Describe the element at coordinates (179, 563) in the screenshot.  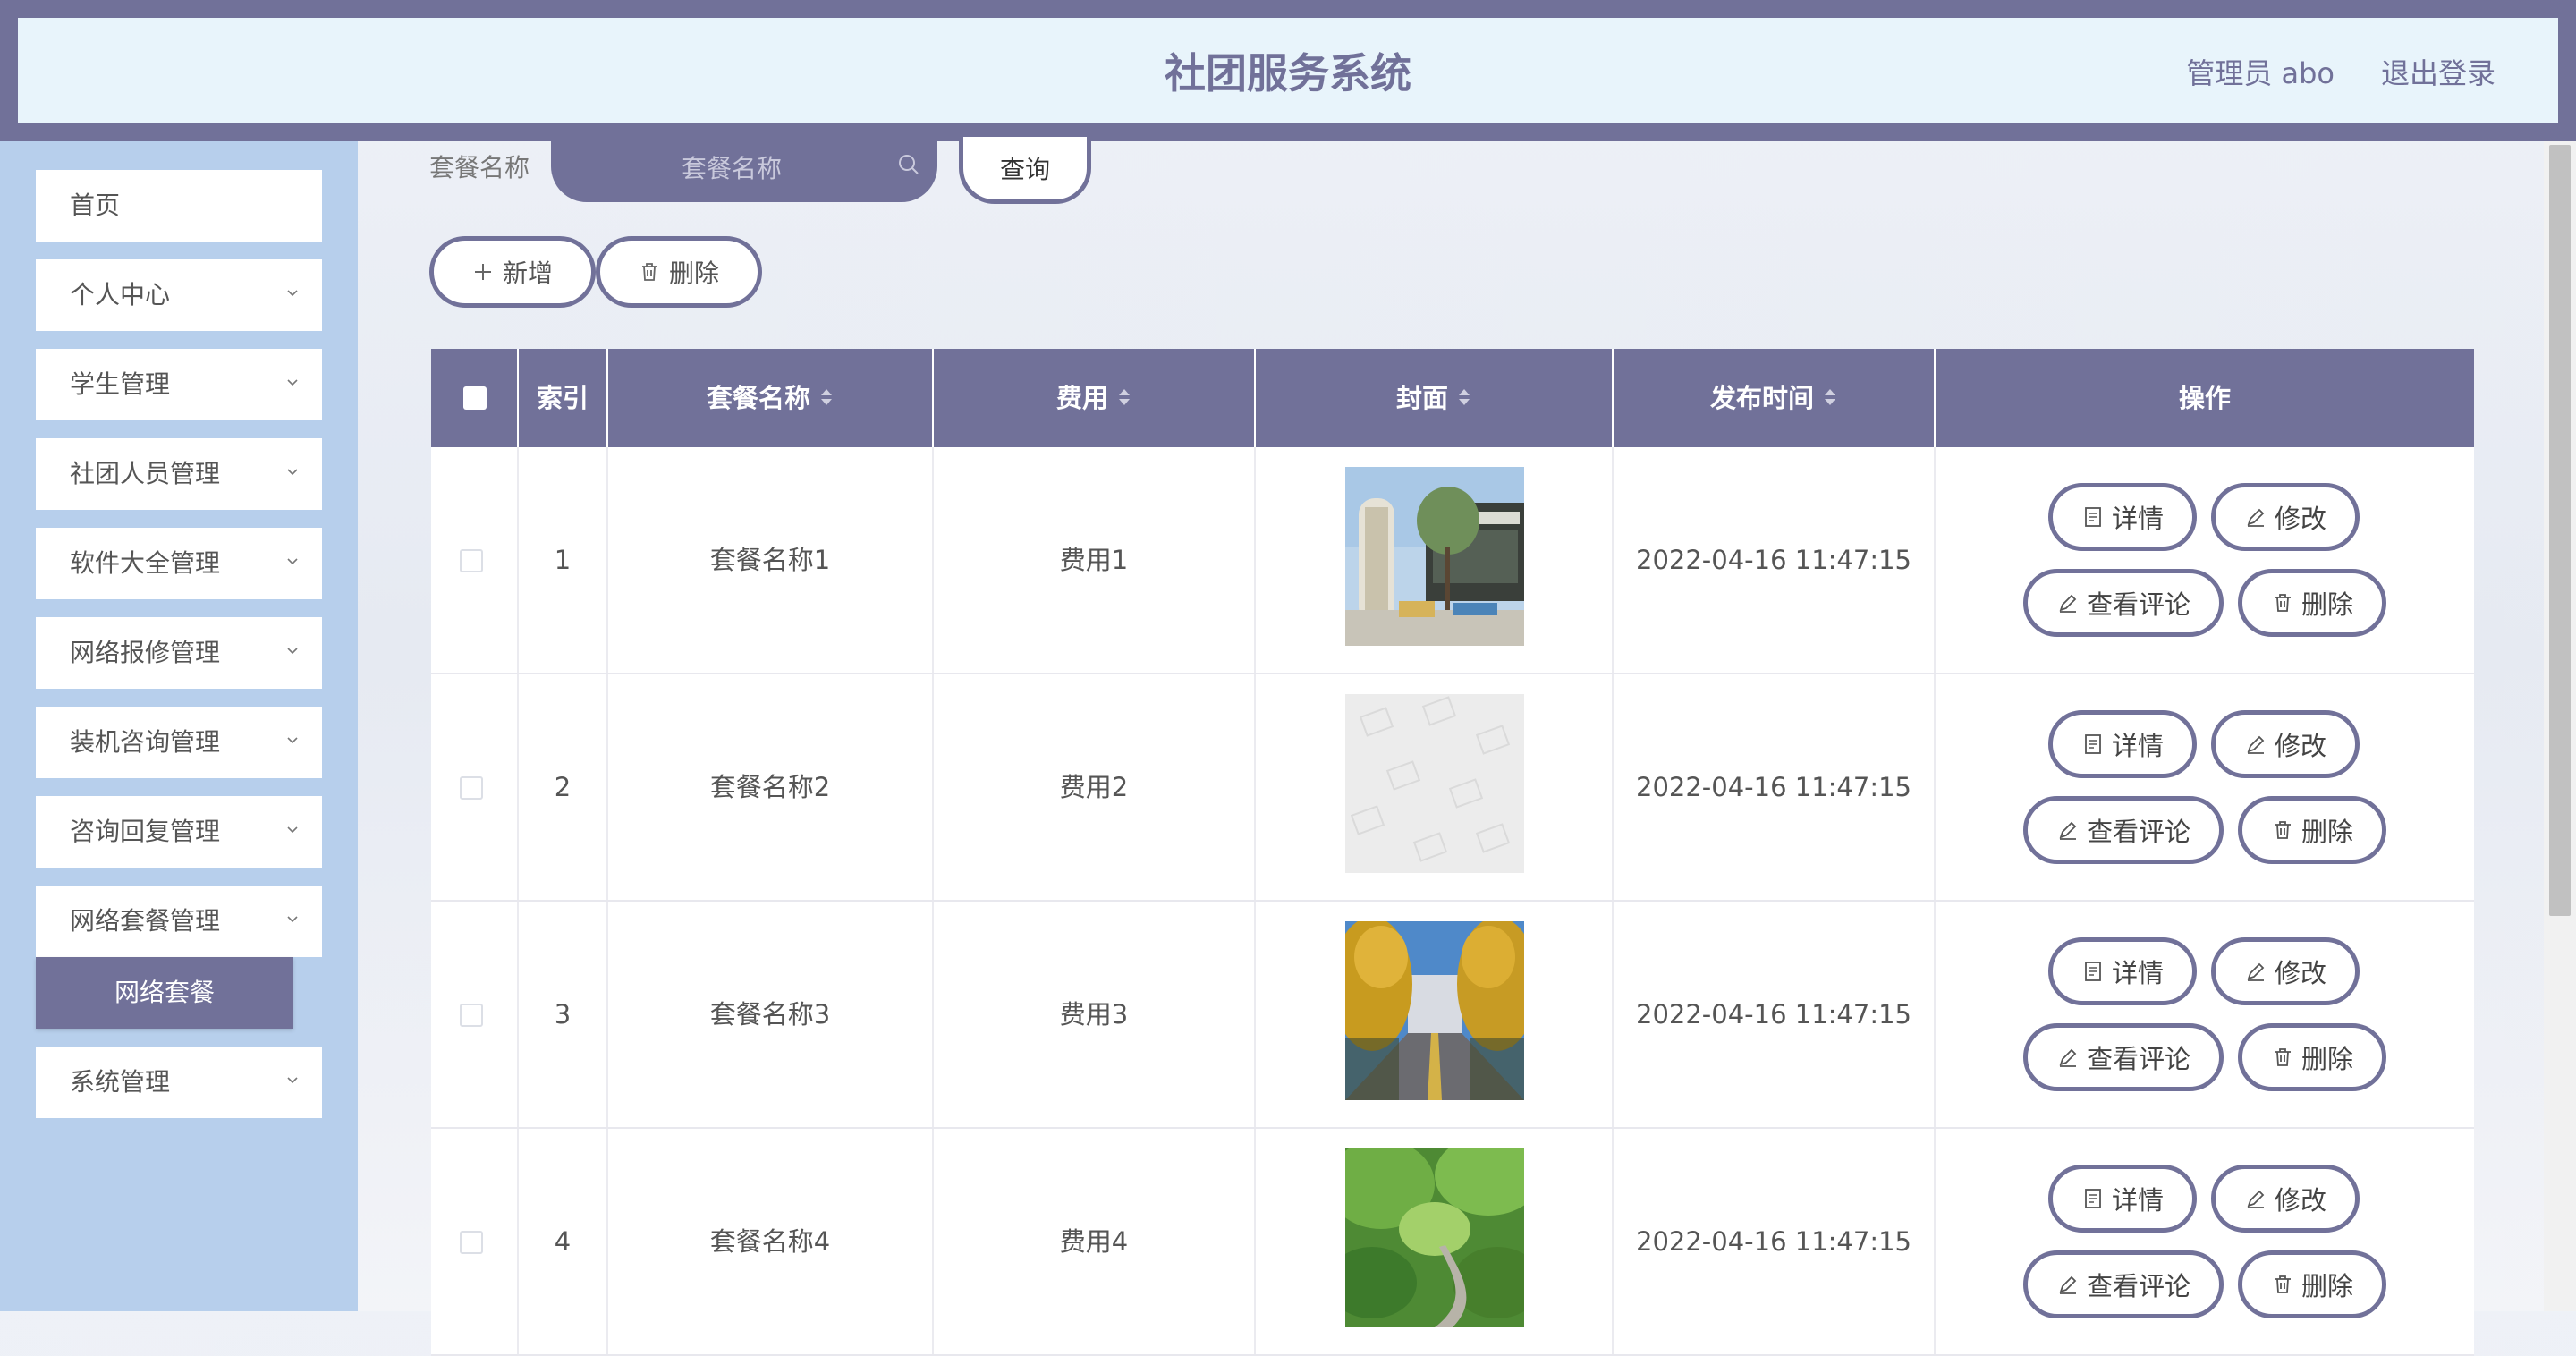
I see `sidebar-item-software: 软件大全管理` at that location.